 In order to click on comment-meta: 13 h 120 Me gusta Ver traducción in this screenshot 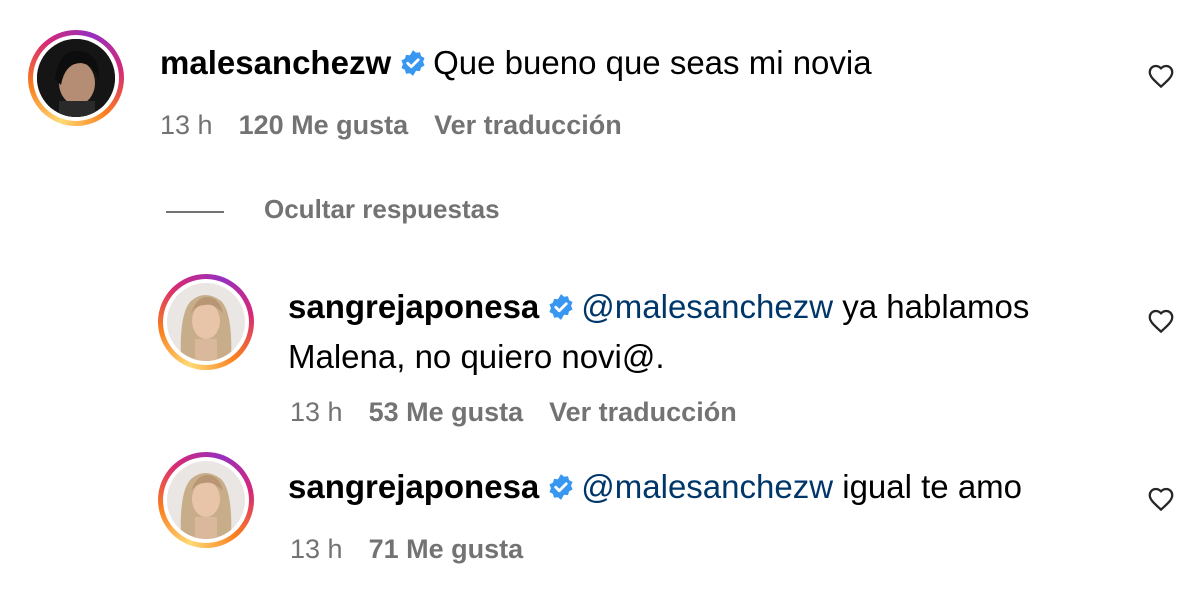, I will do `click(404, 125)`.